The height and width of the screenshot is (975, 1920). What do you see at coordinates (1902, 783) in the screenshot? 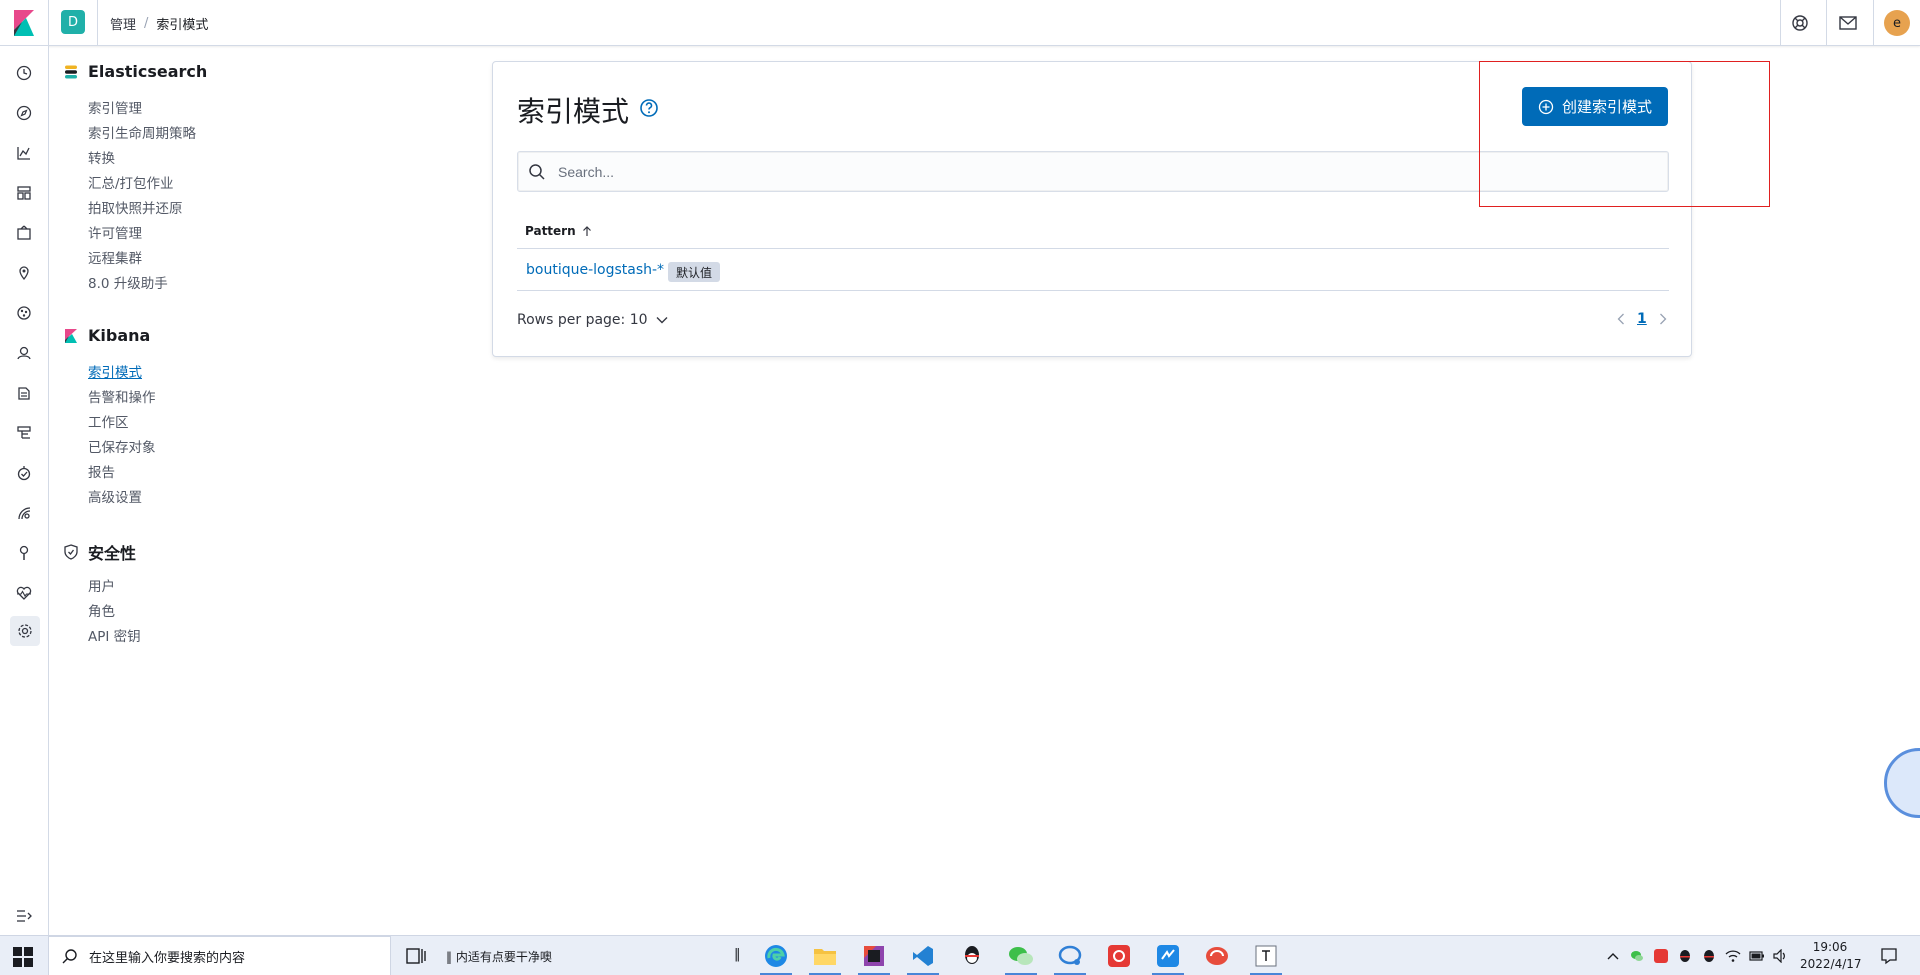
I see `floating-assistant-icon` at bounding box center [1902, 783].